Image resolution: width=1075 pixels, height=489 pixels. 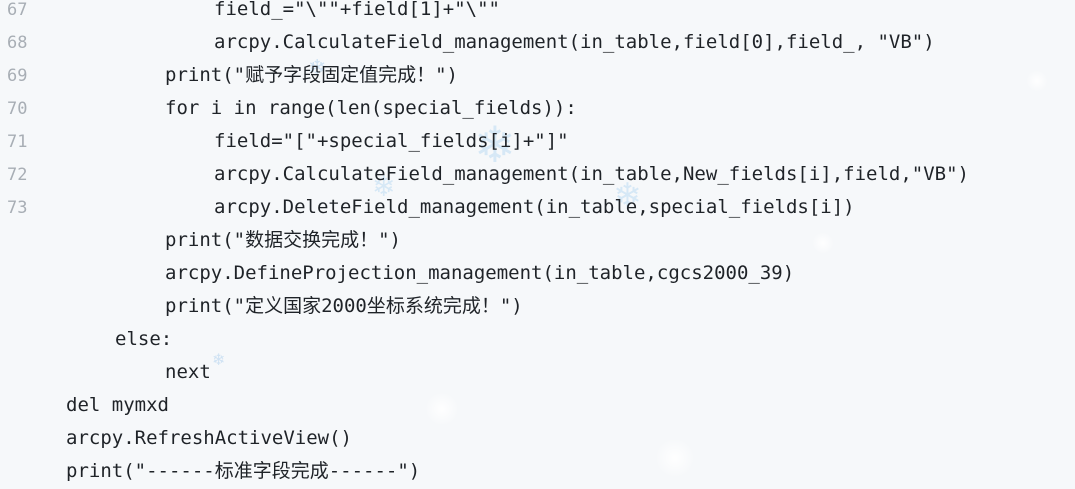 What do you see at coordinates (311, 75) in the screenshot?
I see `code-line: print("赋予字段固定值完成！")` at bounding box center [311, 75].